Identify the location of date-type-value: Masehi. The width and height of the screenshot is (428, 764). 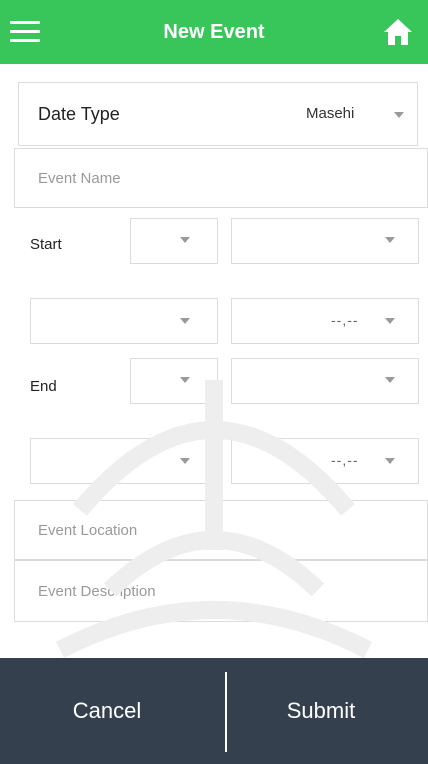
(330, 113).